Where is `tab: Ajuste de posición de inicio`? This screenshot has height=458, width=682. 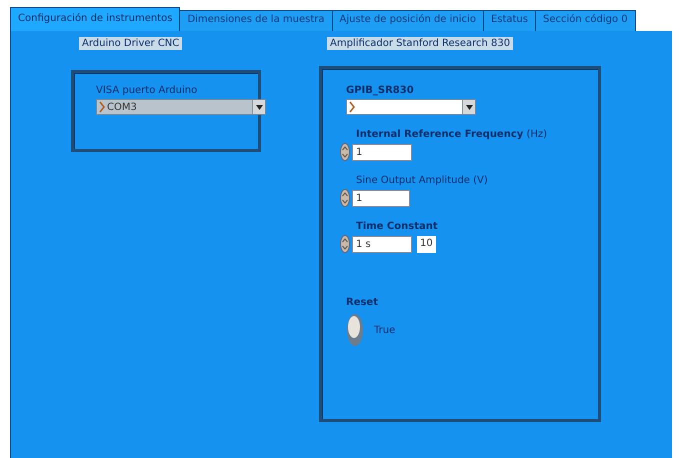 tab: Ajuste de posición de inicio is located at coordinates (408, 20).